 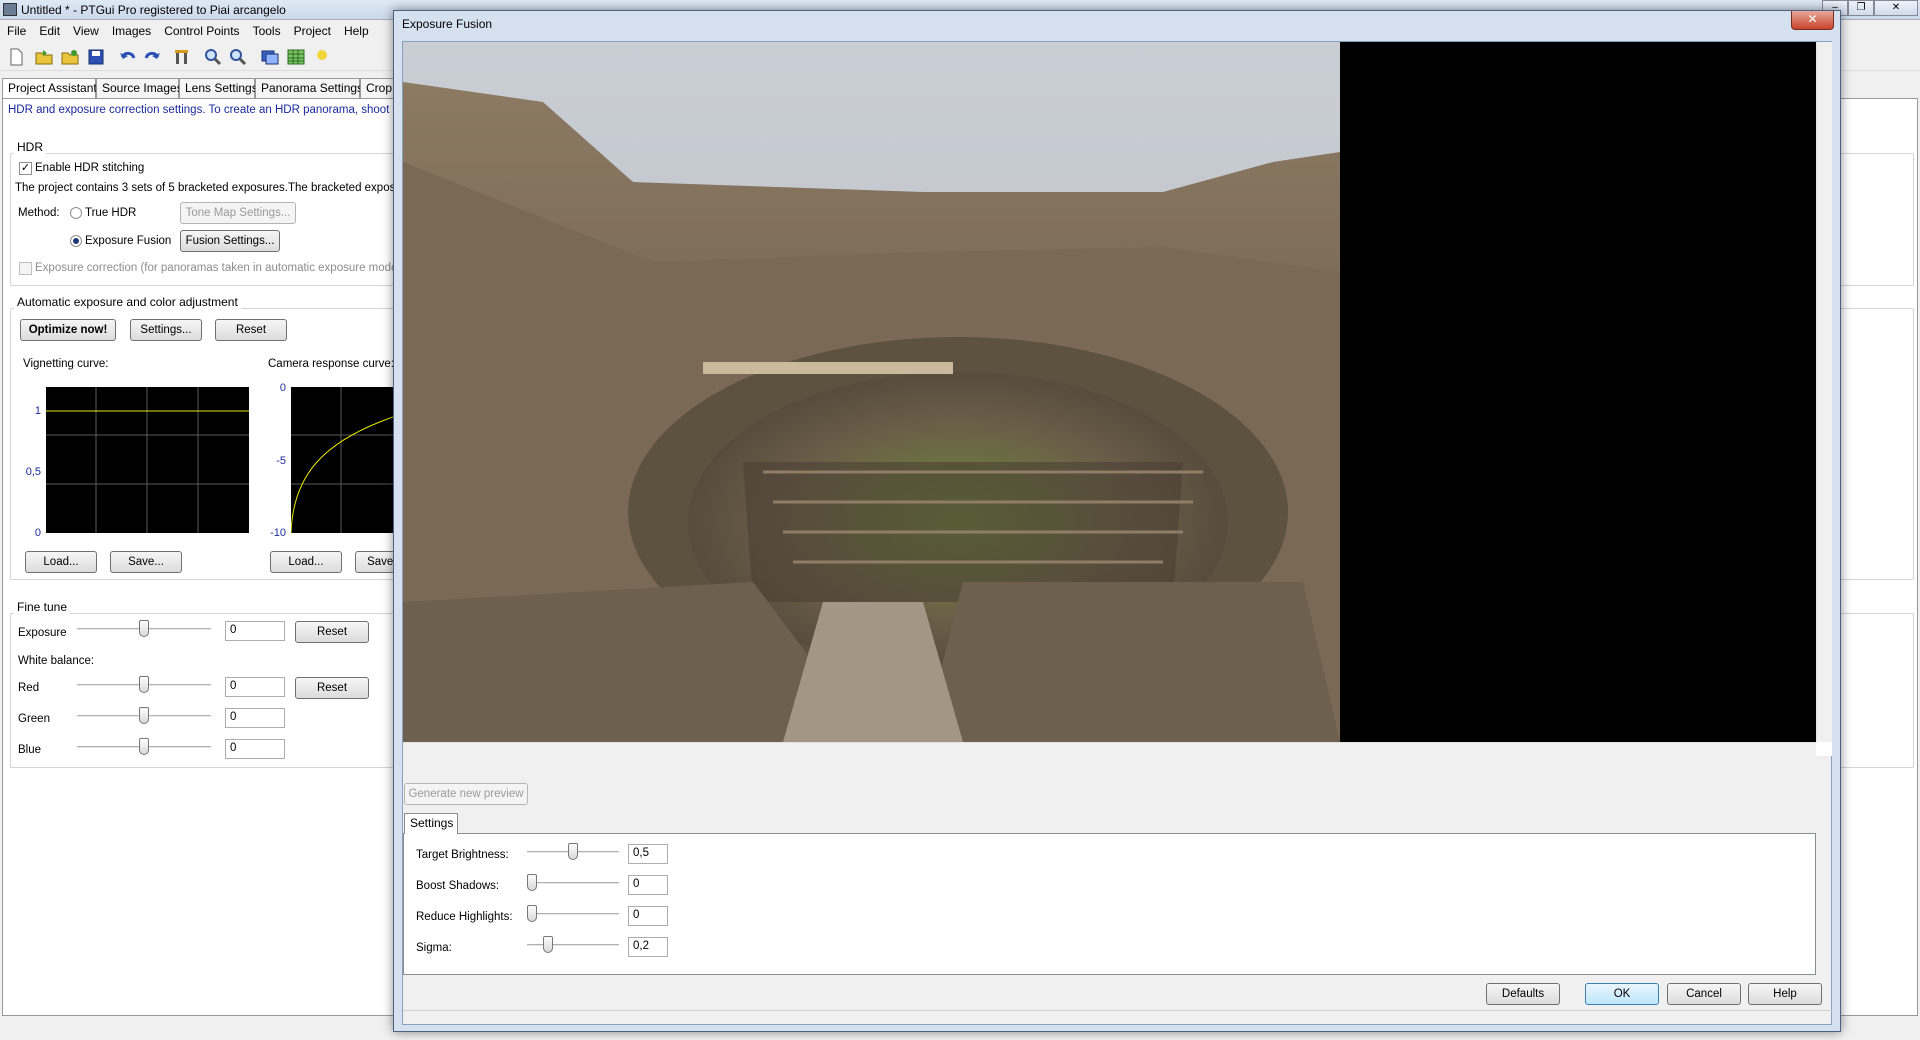 What do you see at coordinates (34, 719) in the screenshot?
I see `green-label: Green` at bounding box center [34, 719].